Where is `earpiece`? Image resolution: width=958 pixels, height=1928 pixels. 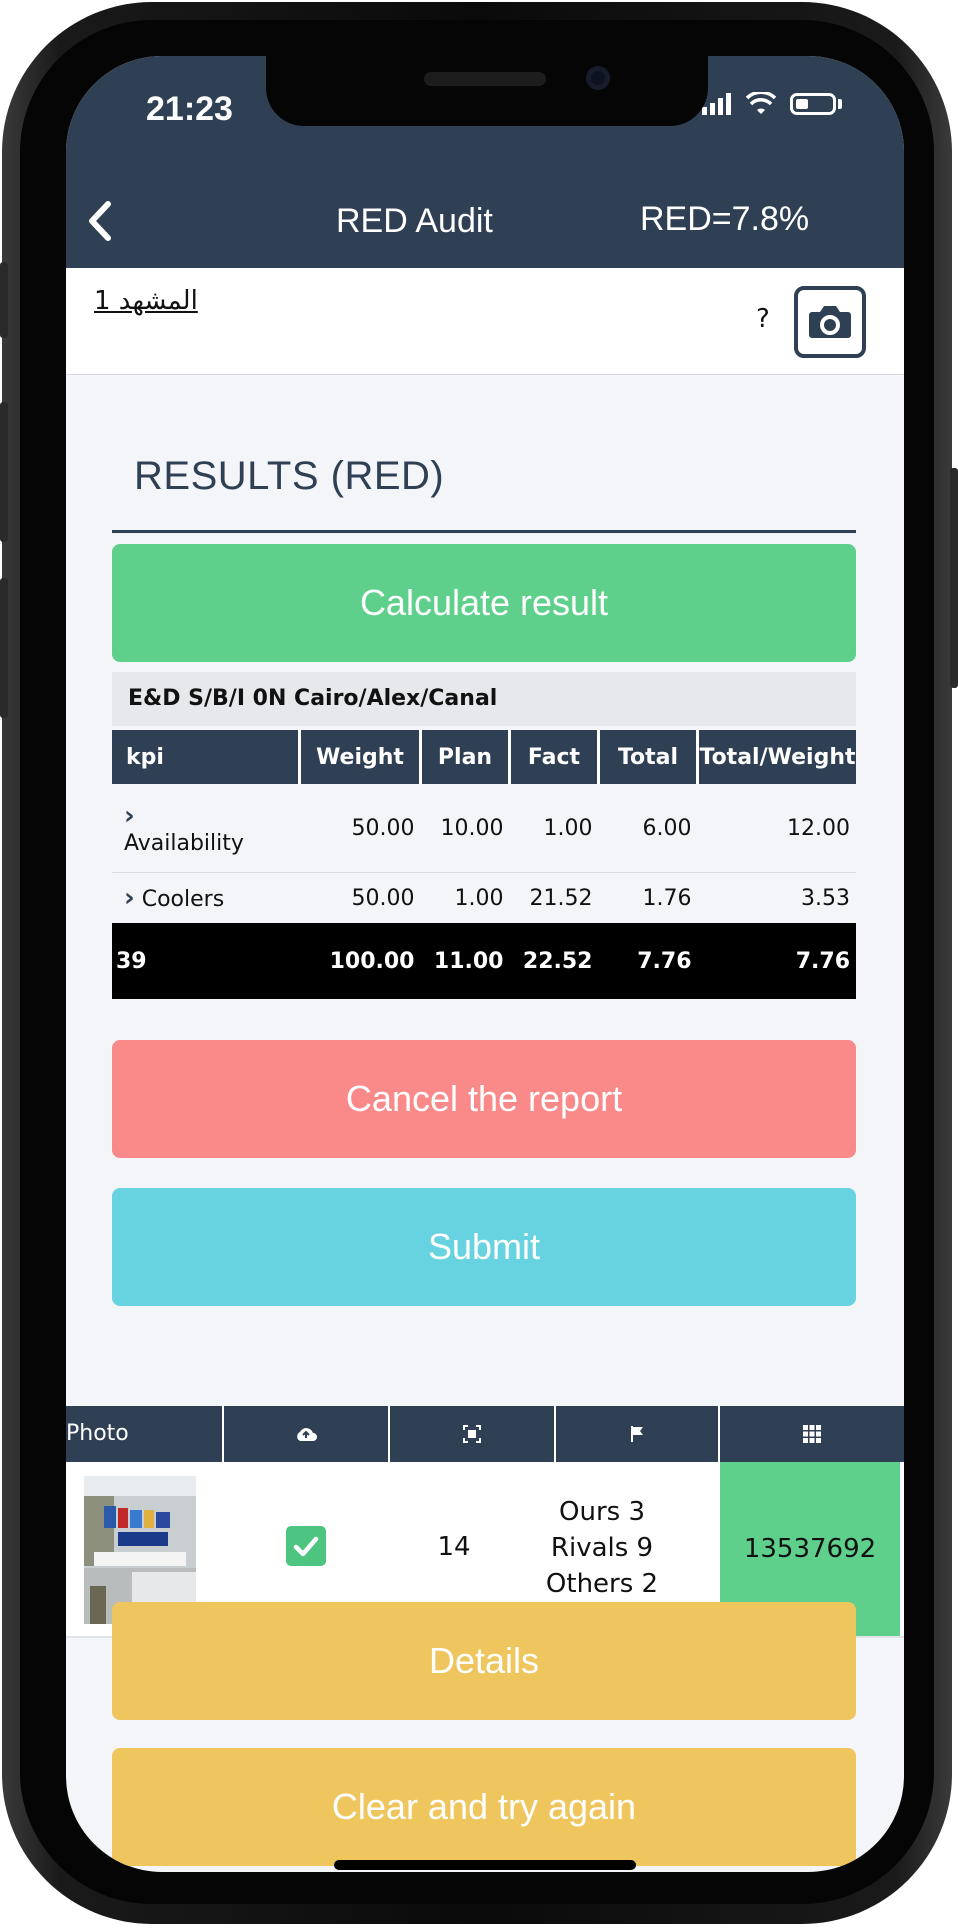 earpiece is located at coordinates (485, 79).